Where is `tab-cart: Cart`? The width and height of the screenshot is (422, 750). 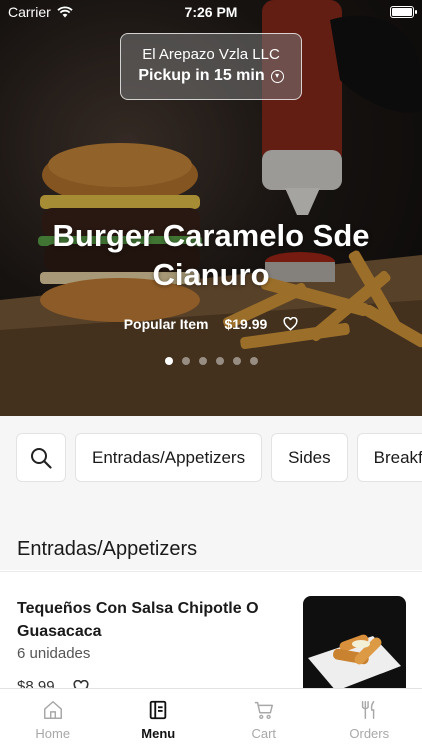
tab-cart: Cart is located at coordinates (264, 719).